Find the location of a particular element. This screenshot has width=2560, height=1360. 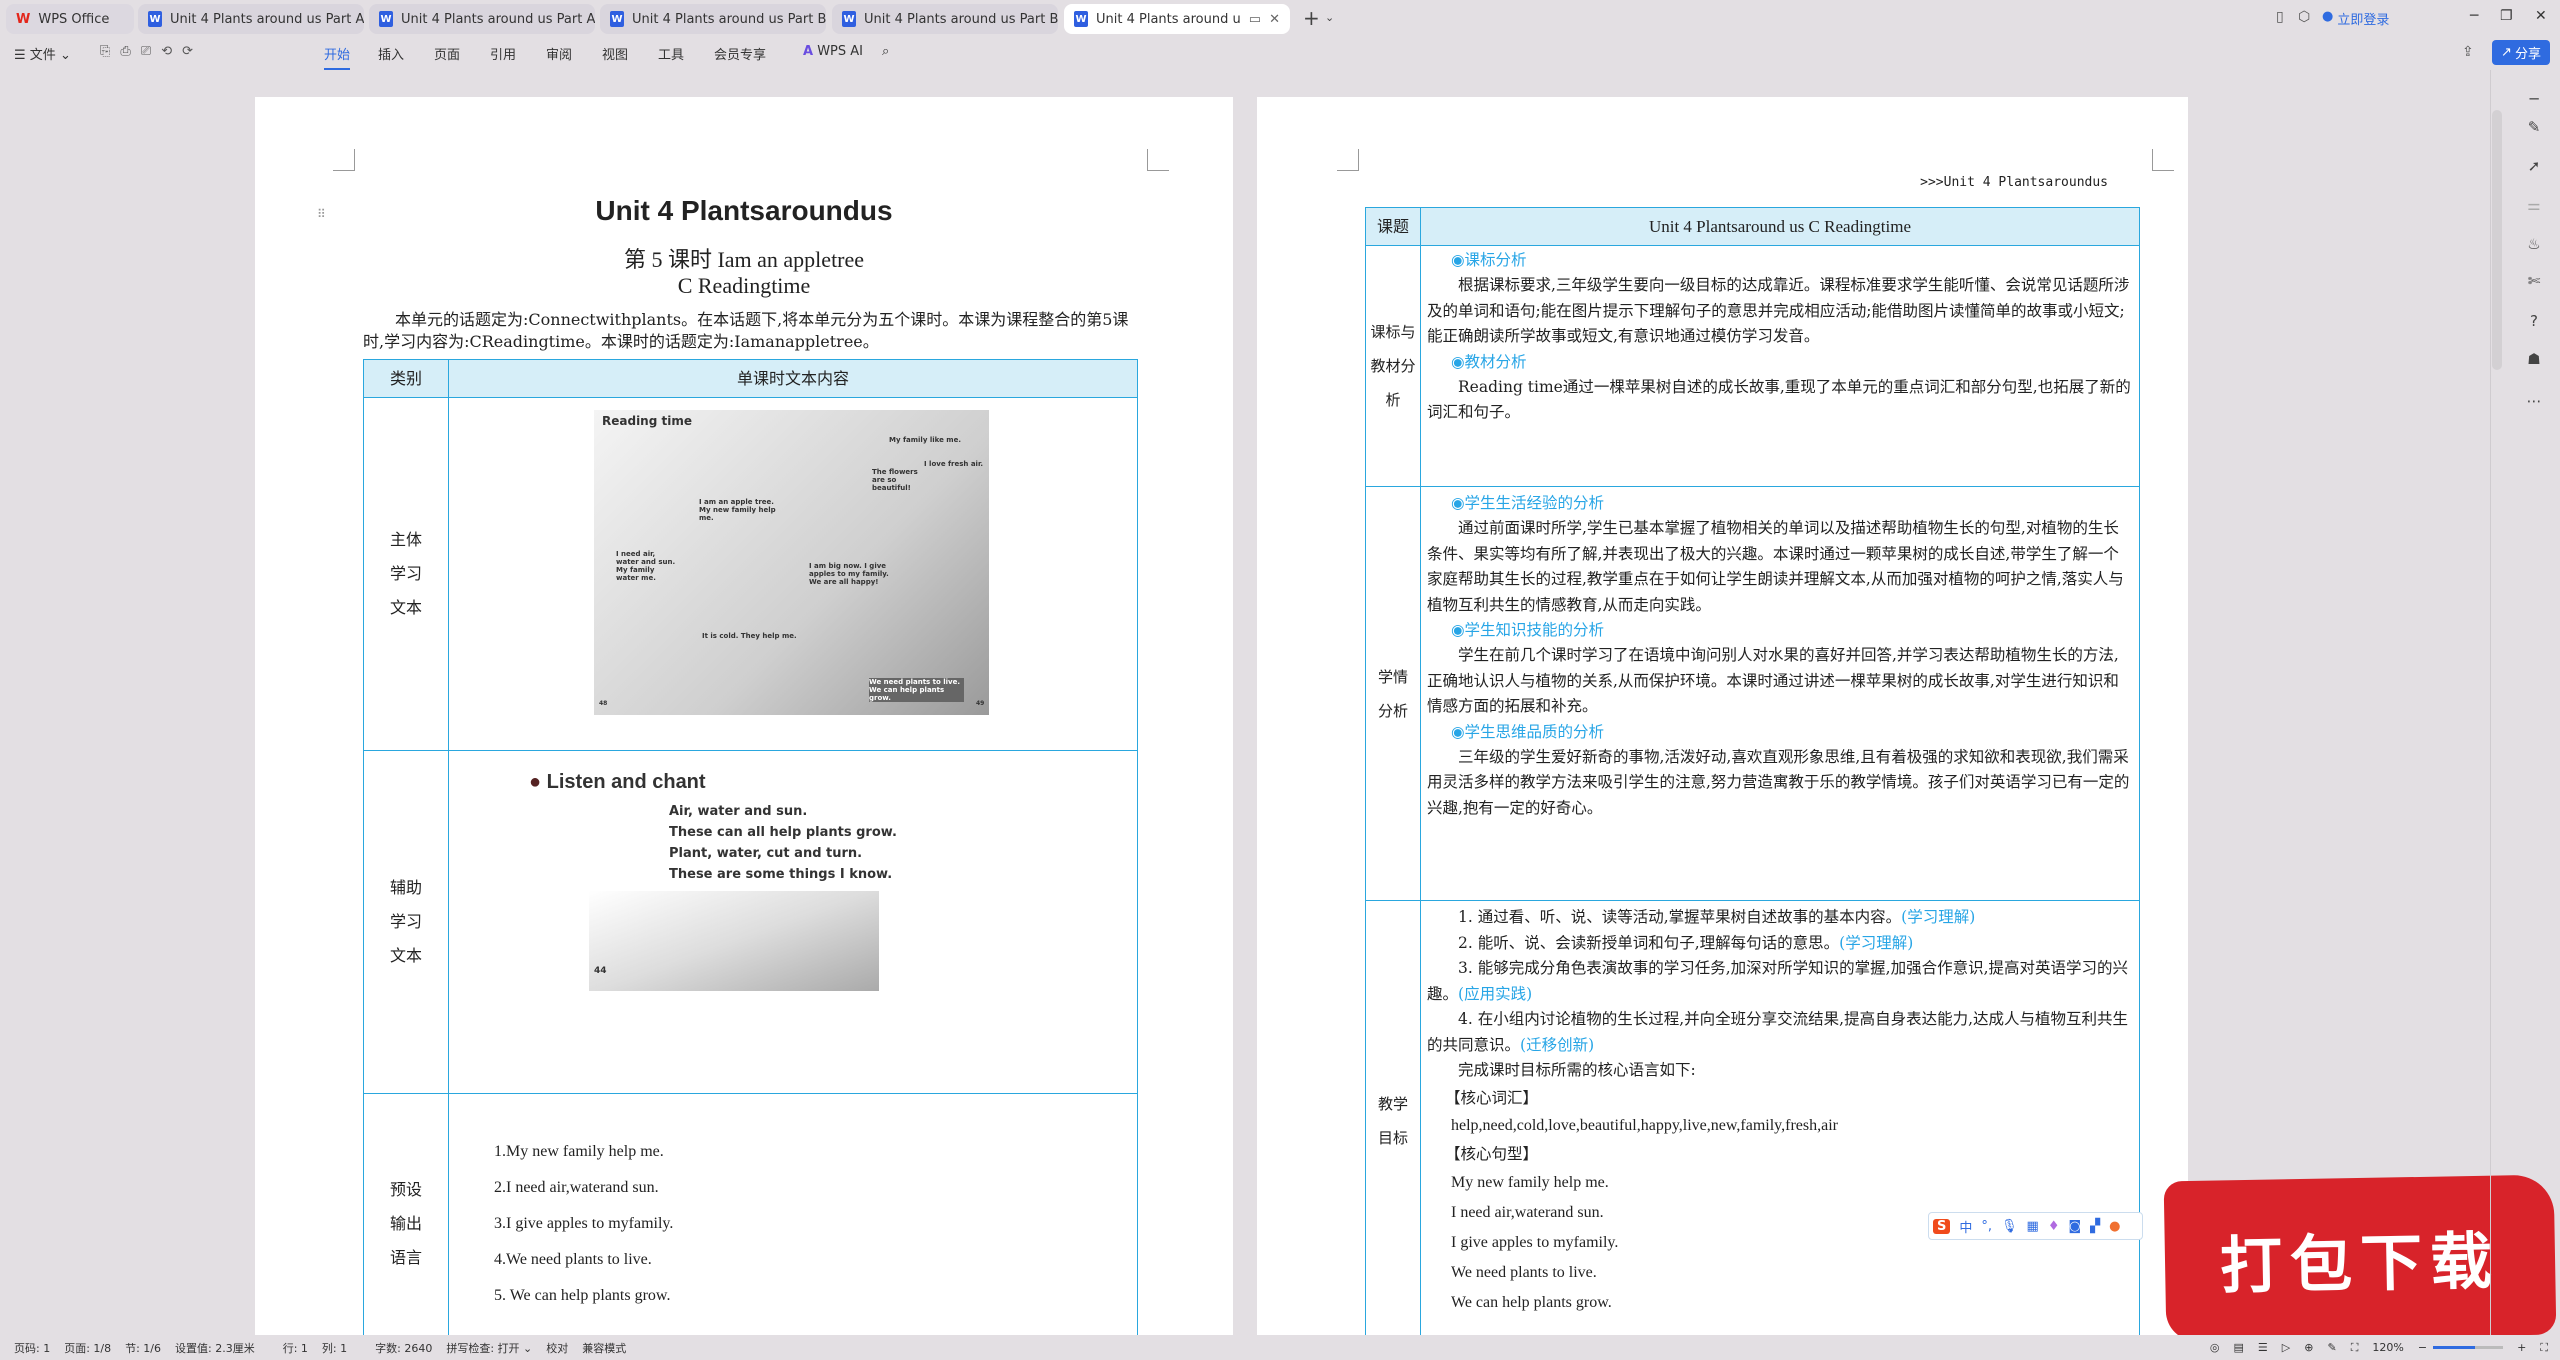

outline-view-icon: ☰ is located at coordinates (2263, 1347).